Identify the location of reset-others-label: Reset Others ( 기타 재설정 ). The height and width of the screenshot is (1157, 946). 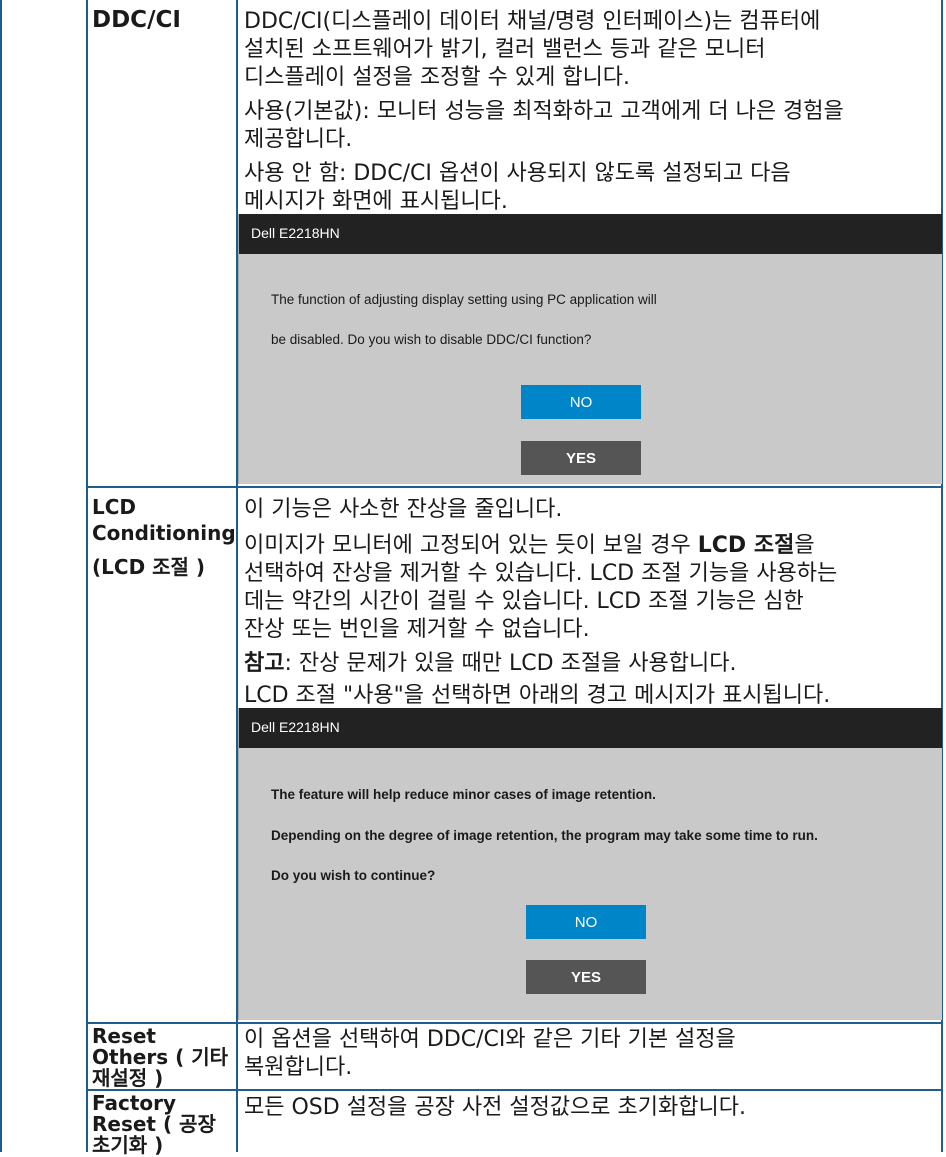
(160, 1057).